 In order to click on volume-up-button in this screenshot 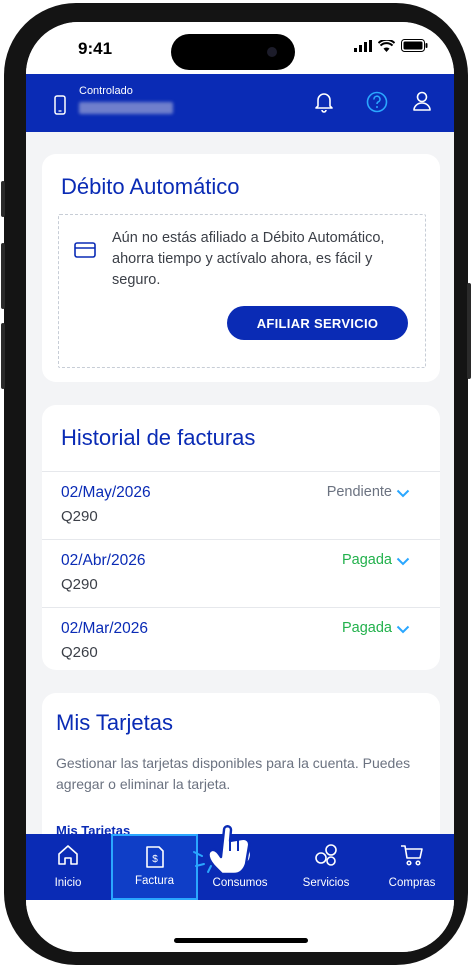, I will do `click(3, 276)`.